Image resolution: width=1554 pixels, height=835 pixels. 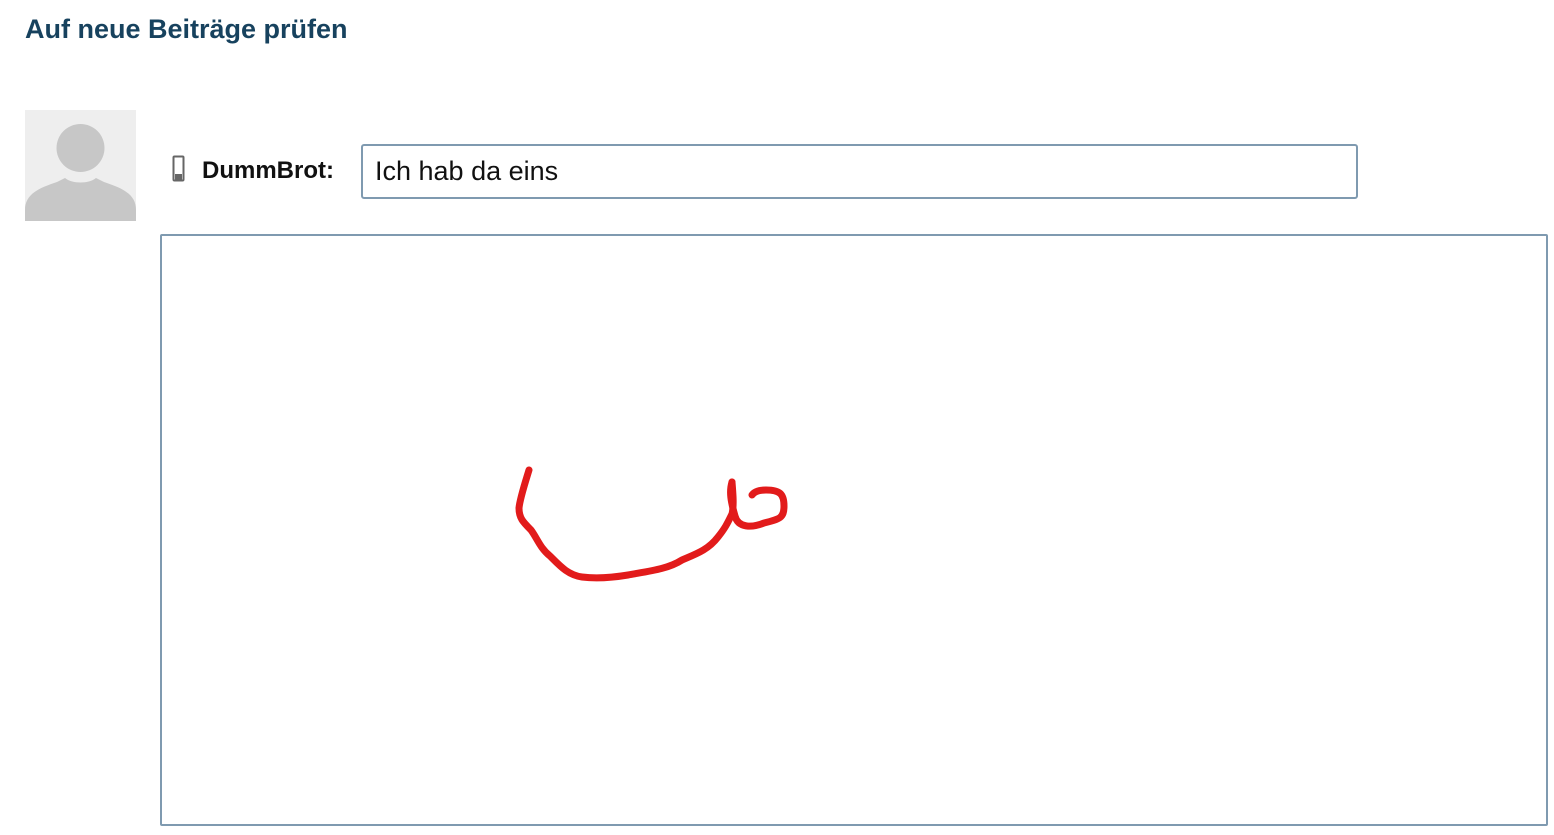 What do you see at coordinates (626, 524) in the screenshot?
I see `drawn-stroke` at bounding box center [626, 524].